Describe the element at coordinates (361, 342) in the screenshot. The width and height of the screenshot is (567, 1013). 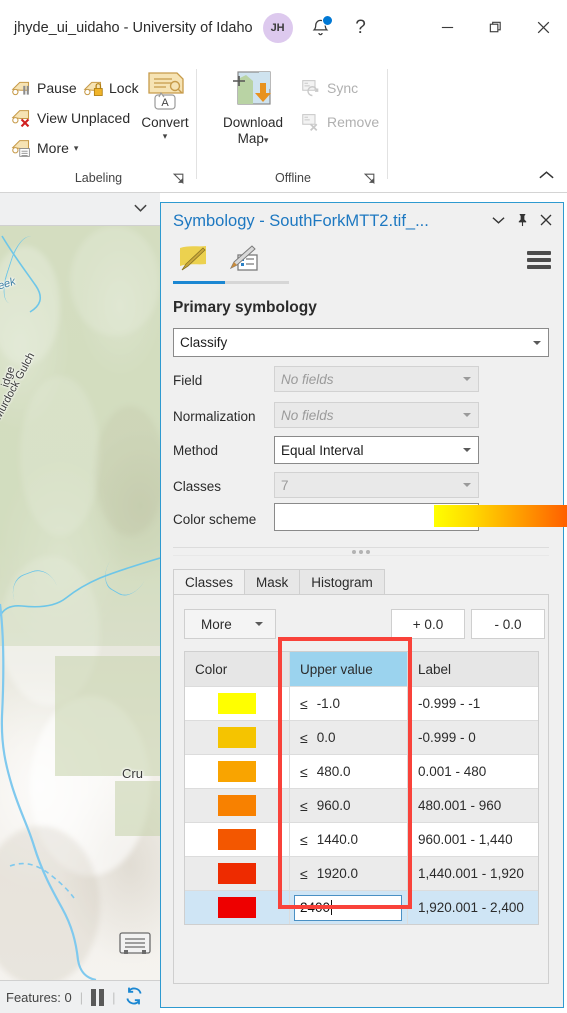
I see `primary-symbology-select: Classify` at that location.